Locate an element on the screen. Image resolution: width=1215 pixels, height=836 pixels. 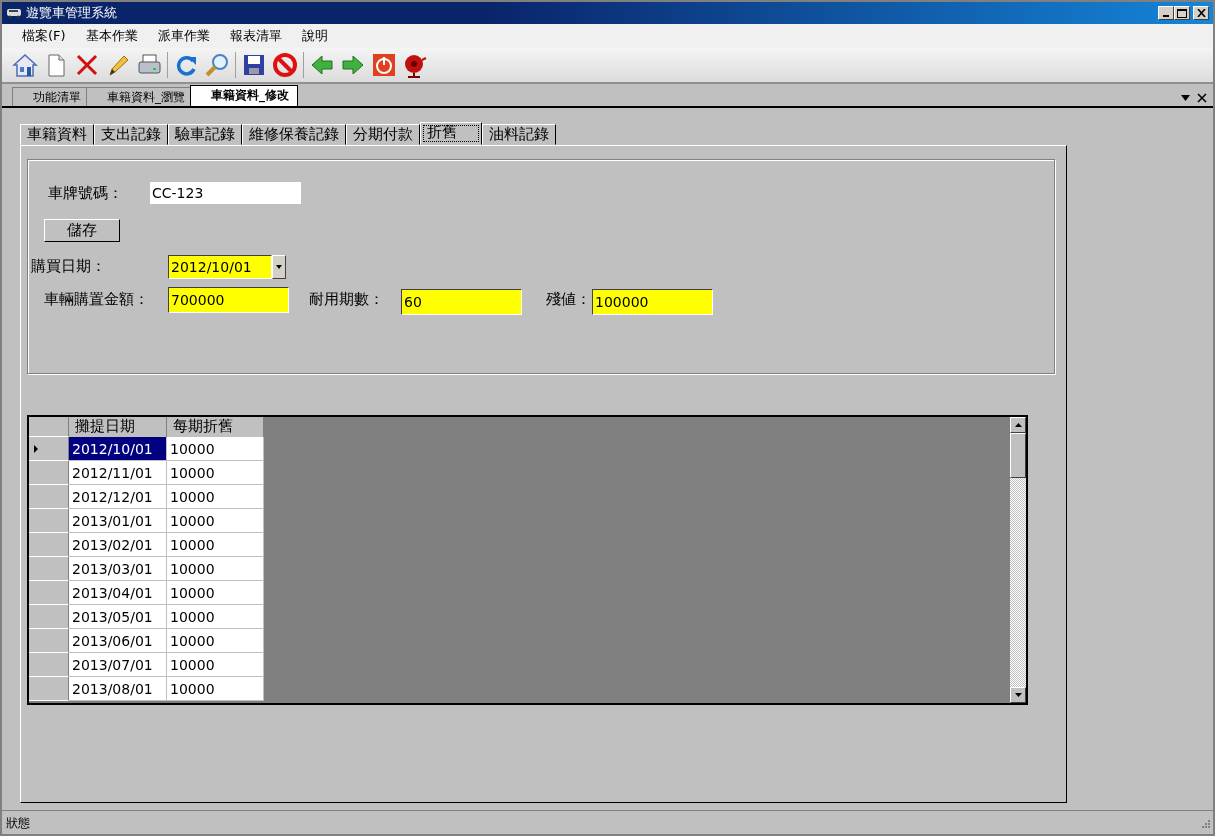
periods-field: 60 is located at coordinates (461, 301).